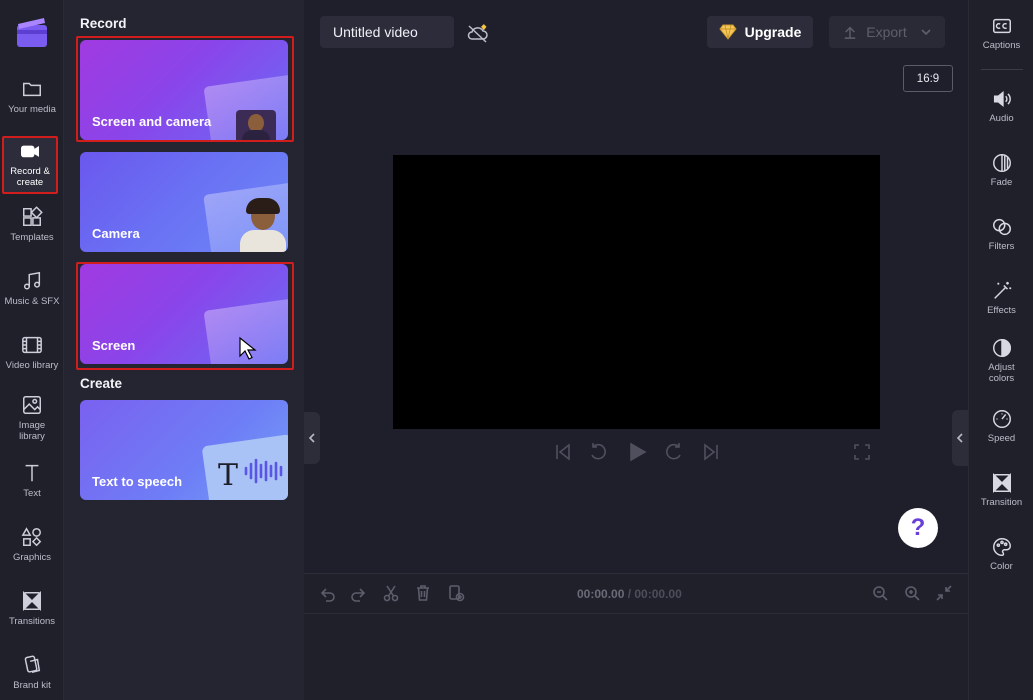 Image resolution: width=1033 pixels, height=700 pixels. I want to click on fade-button: Fade, so click(1001, 170).